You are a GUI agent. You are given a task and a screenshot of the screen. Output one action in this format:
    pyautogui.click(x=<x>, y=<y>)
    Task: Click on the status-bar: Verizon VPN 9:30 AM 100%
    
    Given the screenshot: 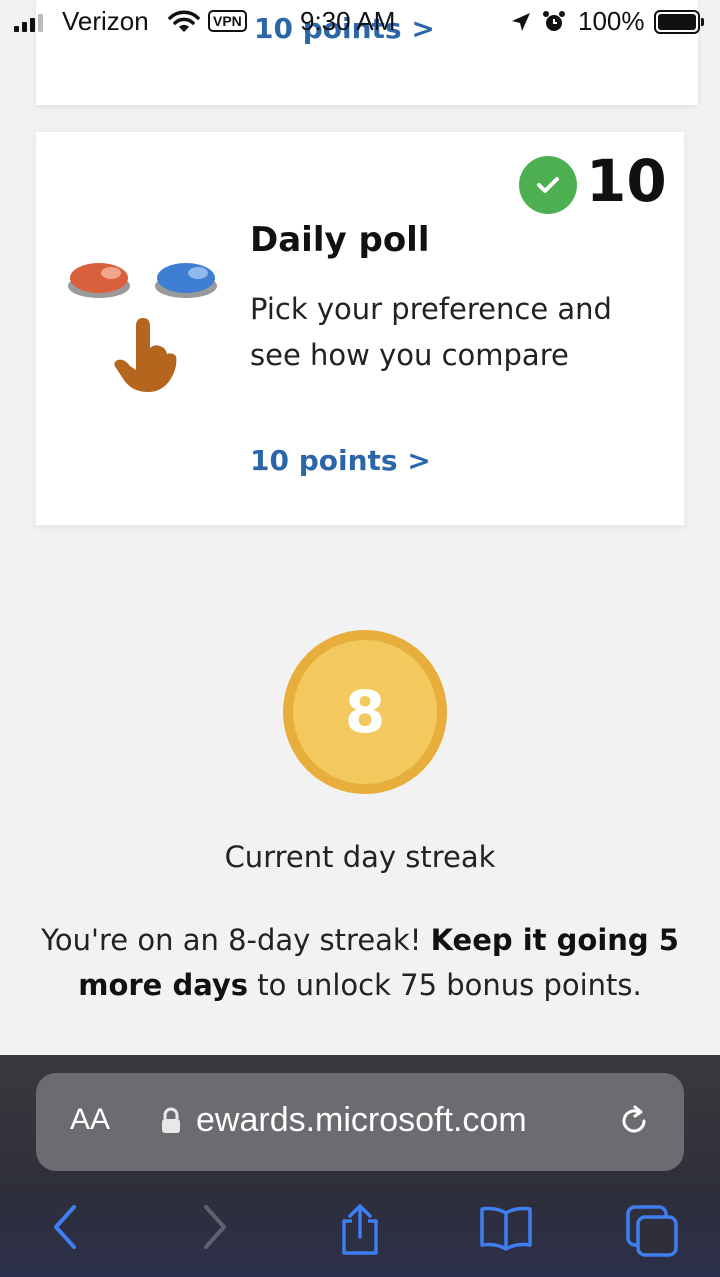 What is the action you would take?
    pyautogui.click(x=360, y=23)
    